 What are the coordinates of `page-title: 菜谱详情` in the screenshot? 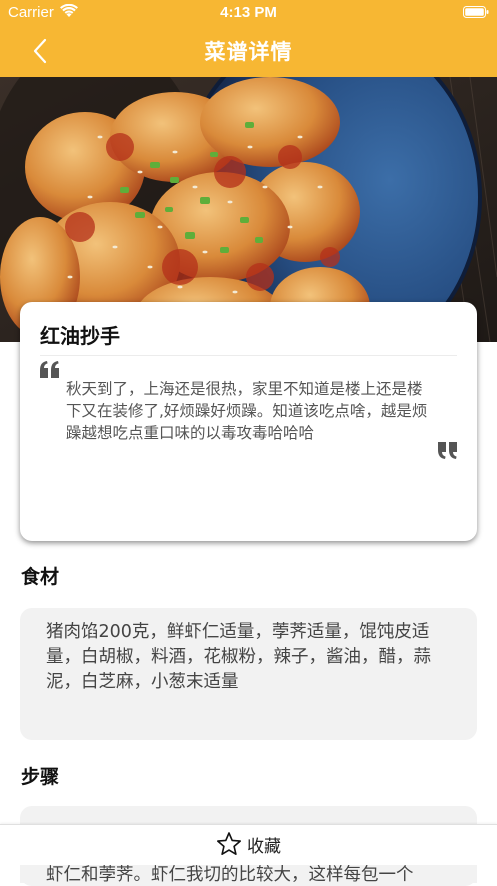 It's located at (248, 52).